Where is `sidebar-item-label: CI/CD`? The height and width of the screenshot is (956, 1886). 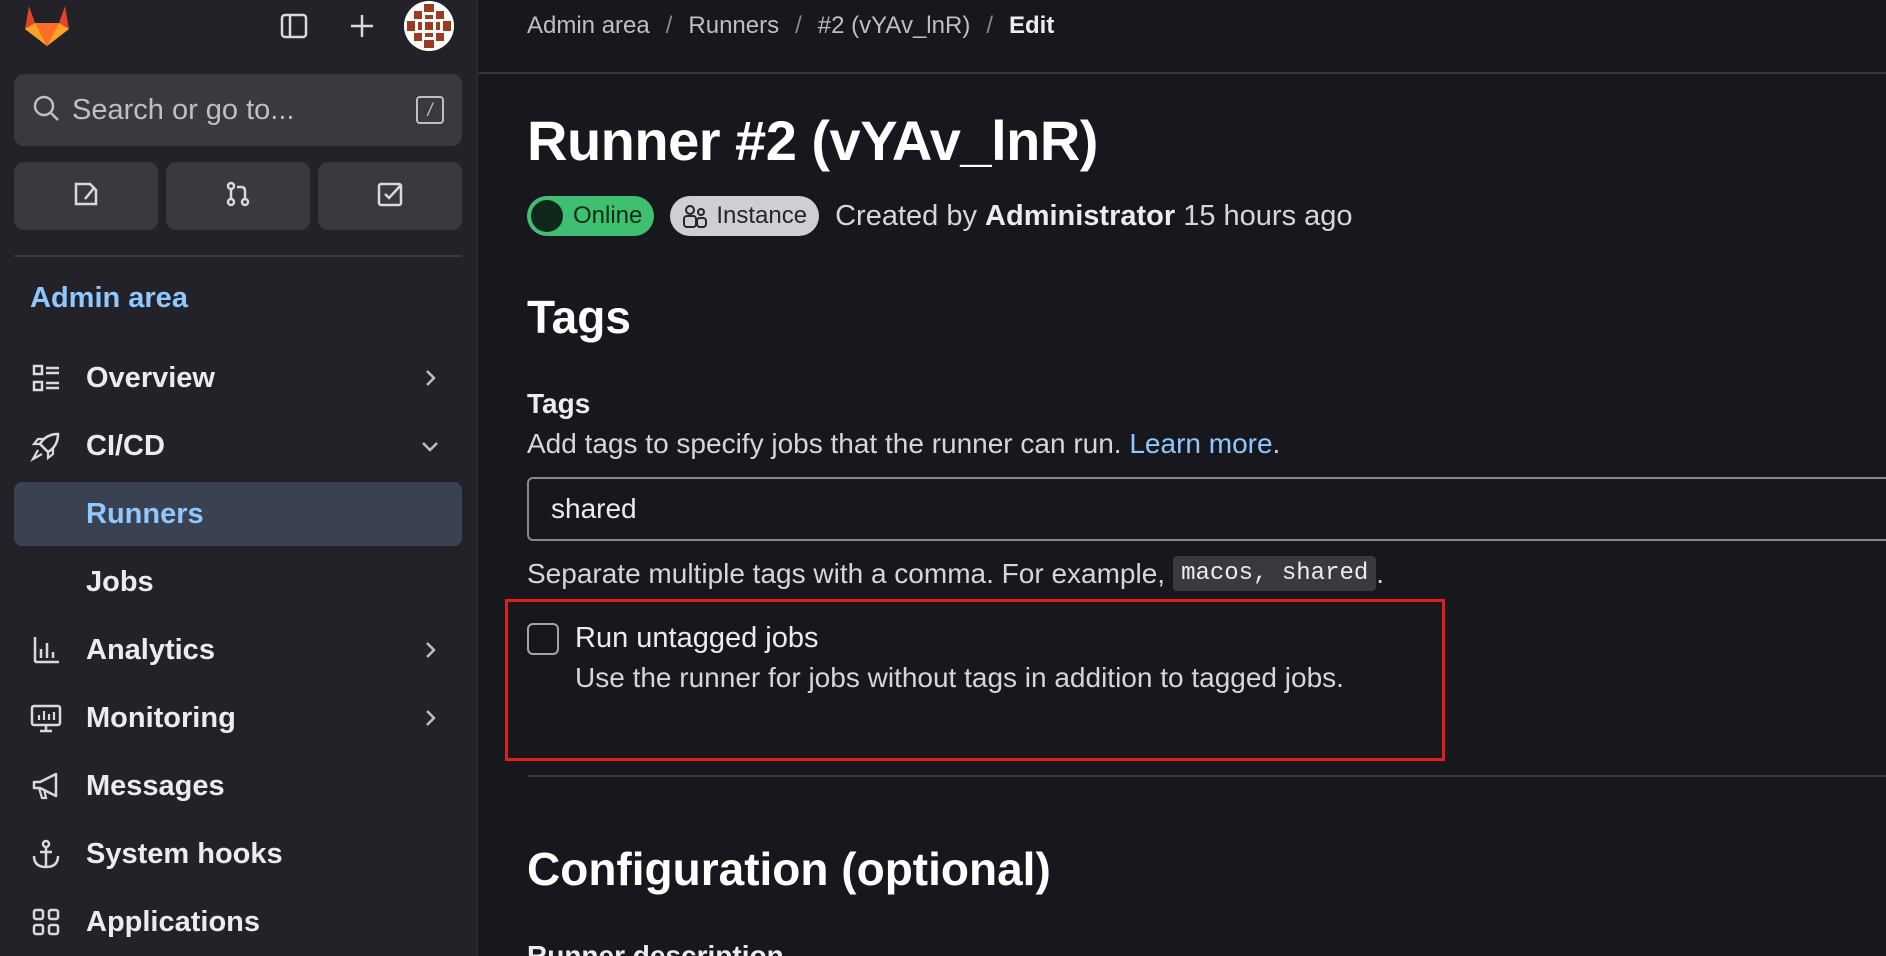 sidebar-item-label: CI/CD is located at coordinates (125, 445).